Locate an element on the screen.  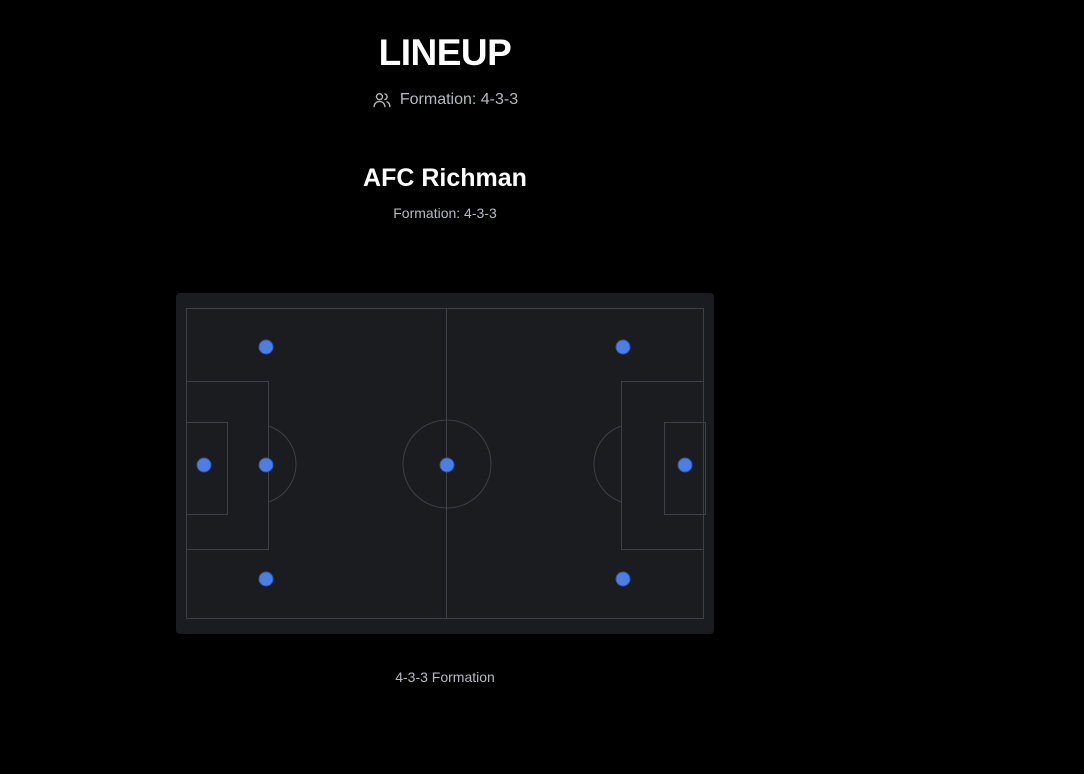
formation-caption: 4-3-3 Formation is located at coordinates (445, 677).